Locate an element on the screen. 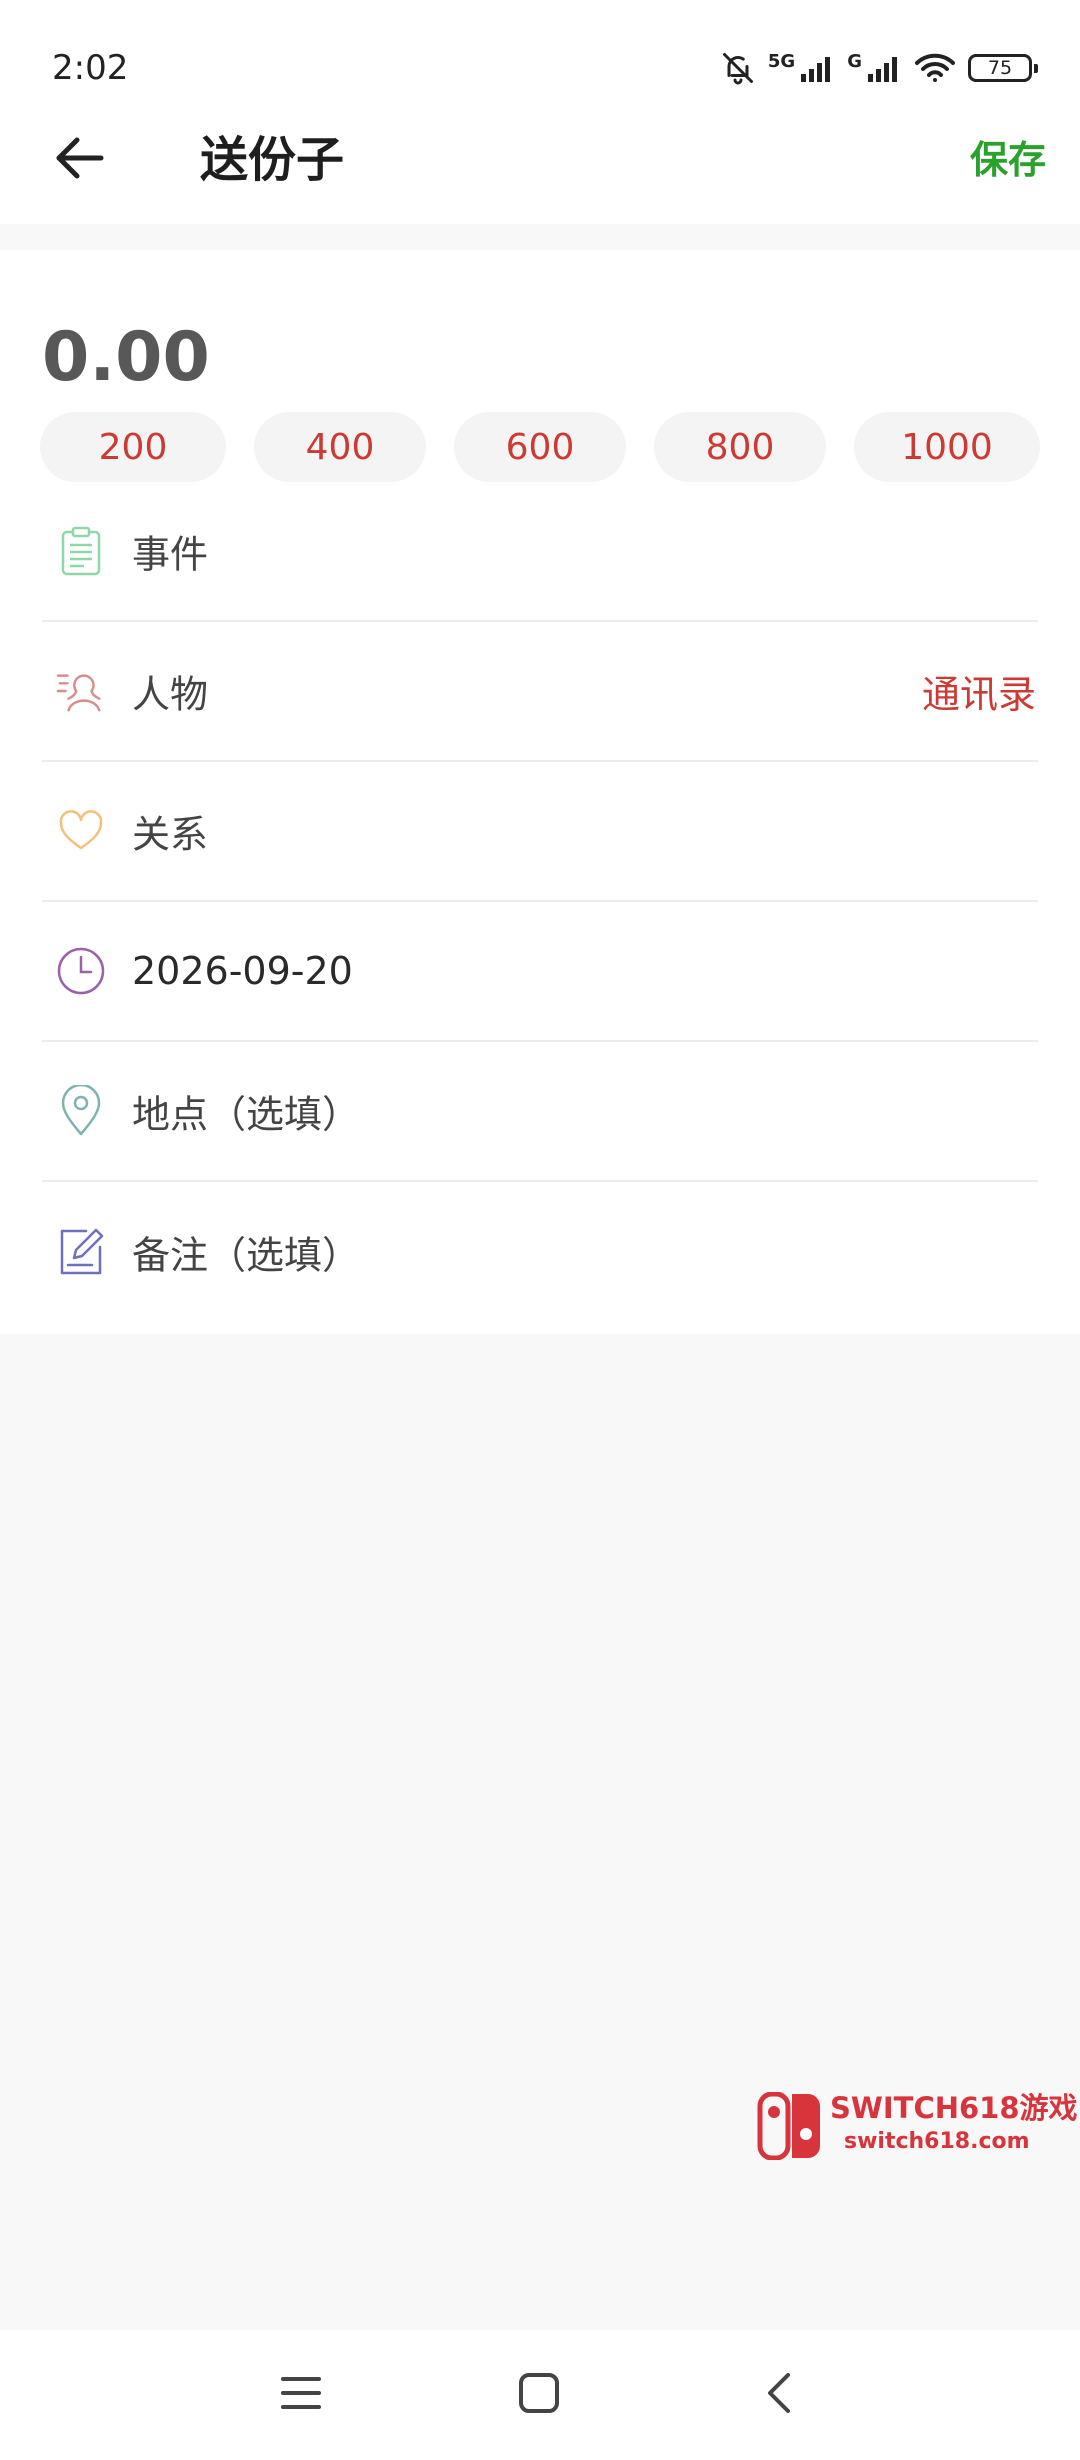 The image size is (1080, 2460). date-row: 2026-09-20 is located at coordinates (540, 972).